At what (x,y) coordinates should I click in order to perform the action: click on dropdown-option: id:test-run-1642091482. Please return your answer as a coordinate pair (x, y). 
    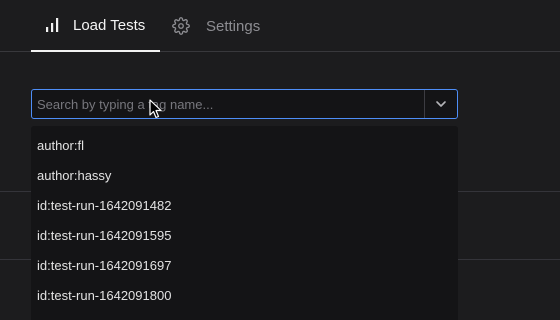
    Looking at the image, I should click on (244, 206).